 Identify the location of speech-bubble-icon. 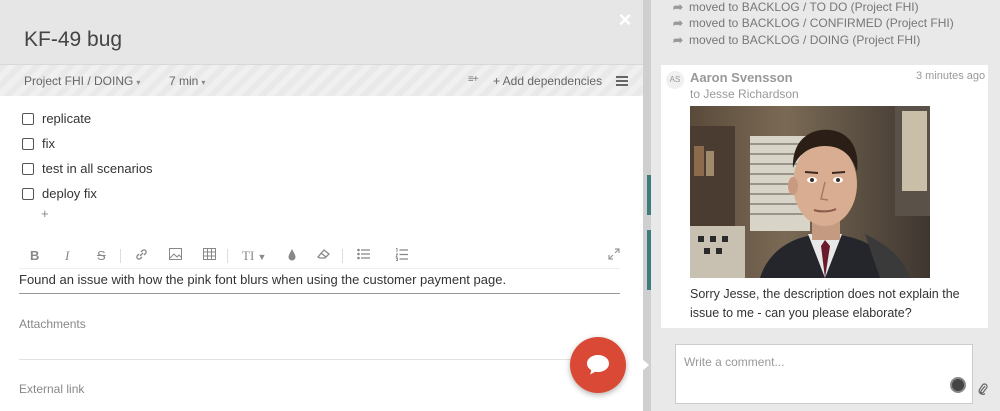
(598, 365).